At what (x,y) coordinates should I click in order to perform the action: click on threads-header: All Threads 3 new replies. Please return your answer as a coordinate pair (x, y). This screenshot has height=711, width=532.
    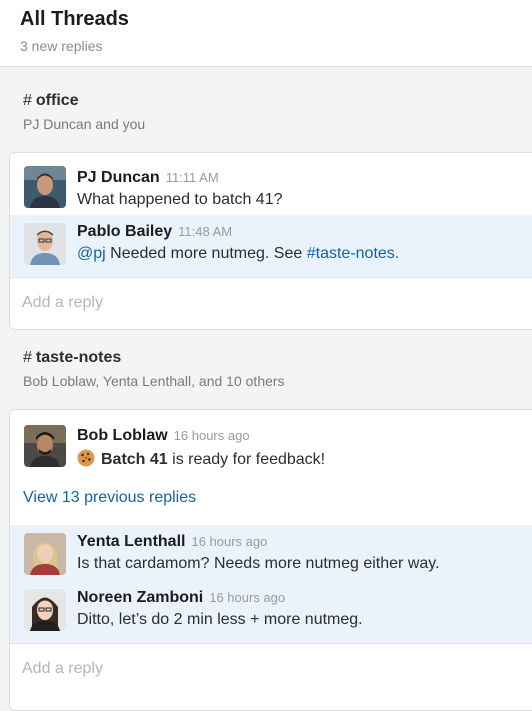
    Looking at the image, I should click on (266, 33).